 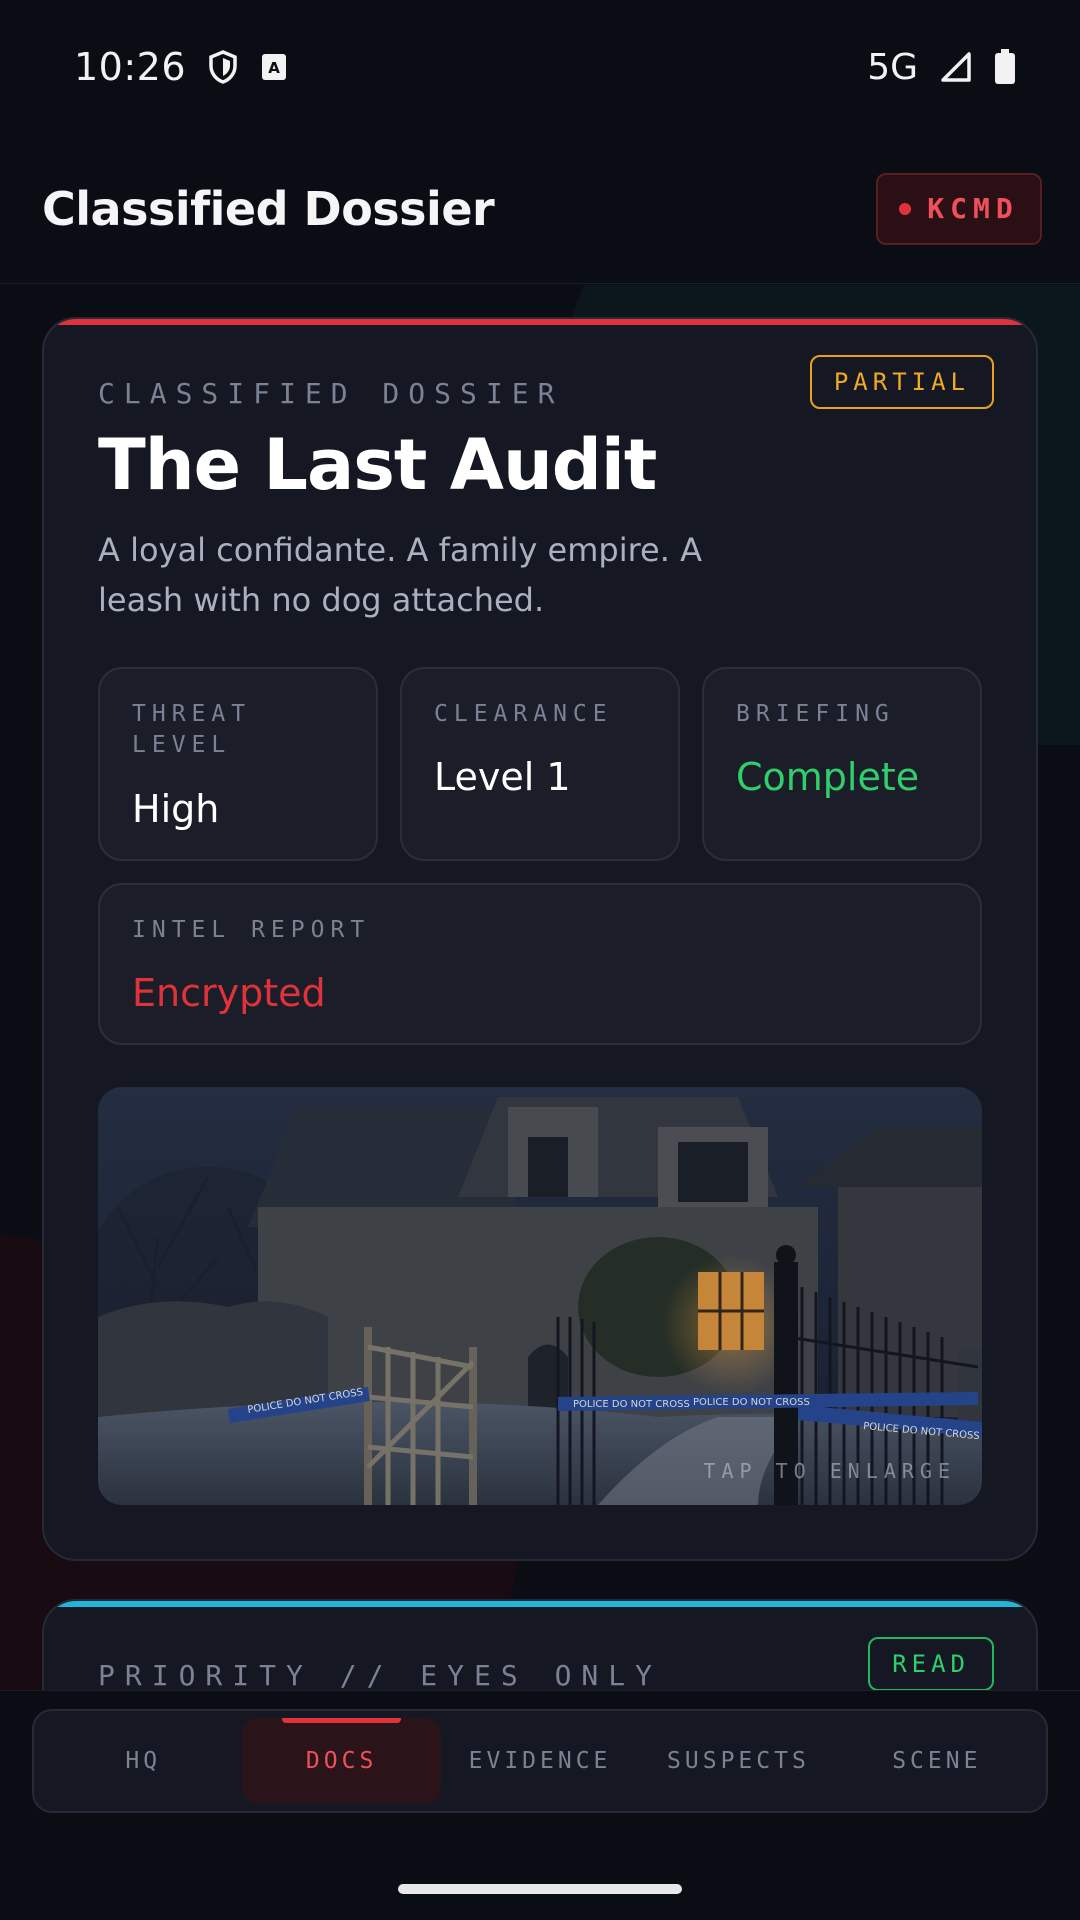 I want to click on nav-item-hq: HQ, so click(x=143, y=1761).